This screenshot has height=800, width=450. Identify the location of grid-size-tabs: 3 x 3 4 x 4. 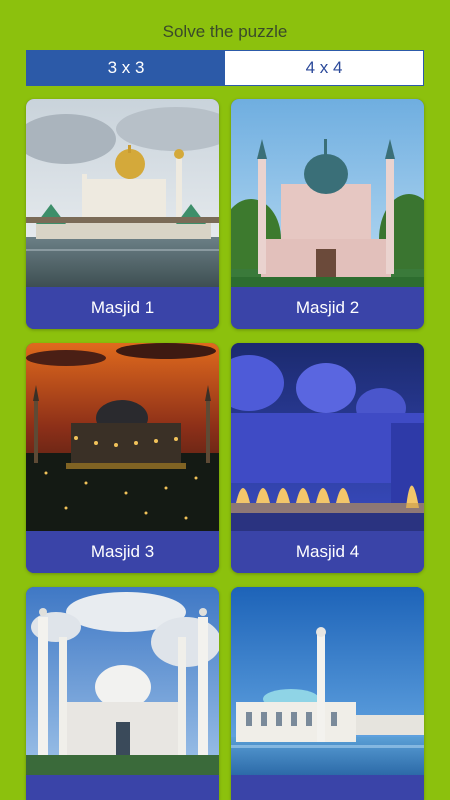
(225, 68).